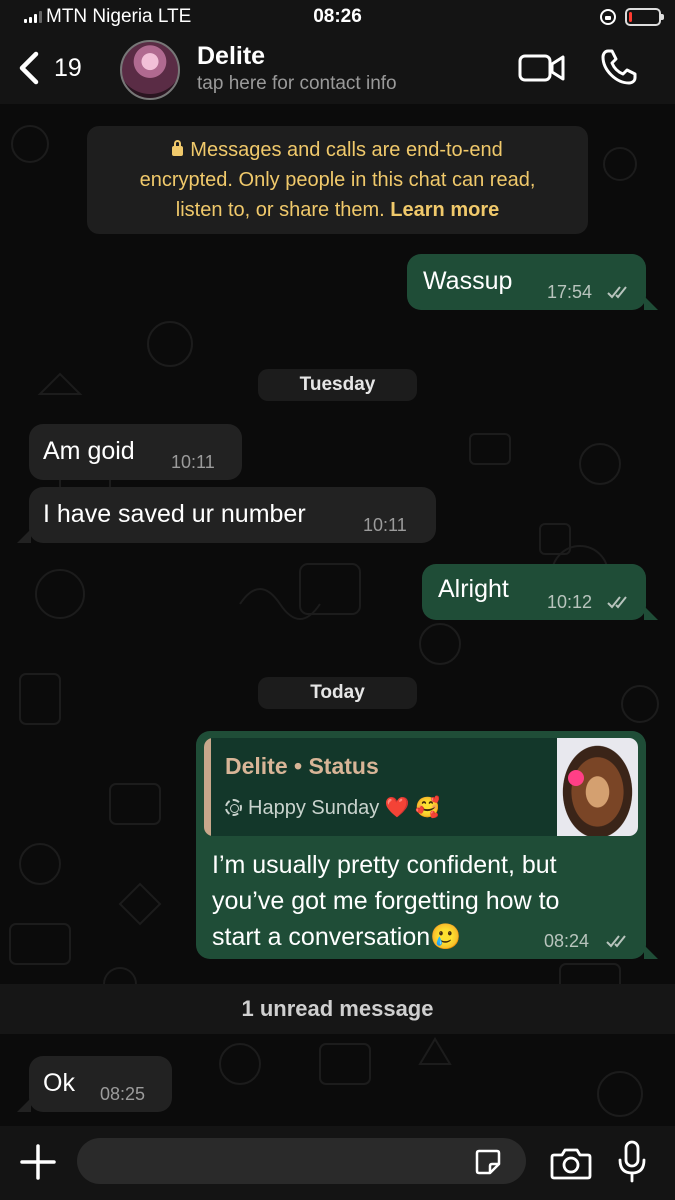 This screenshot has height=1200, width=675. I want to click on unread-divider: 1 unread message, so click(337, 1009).